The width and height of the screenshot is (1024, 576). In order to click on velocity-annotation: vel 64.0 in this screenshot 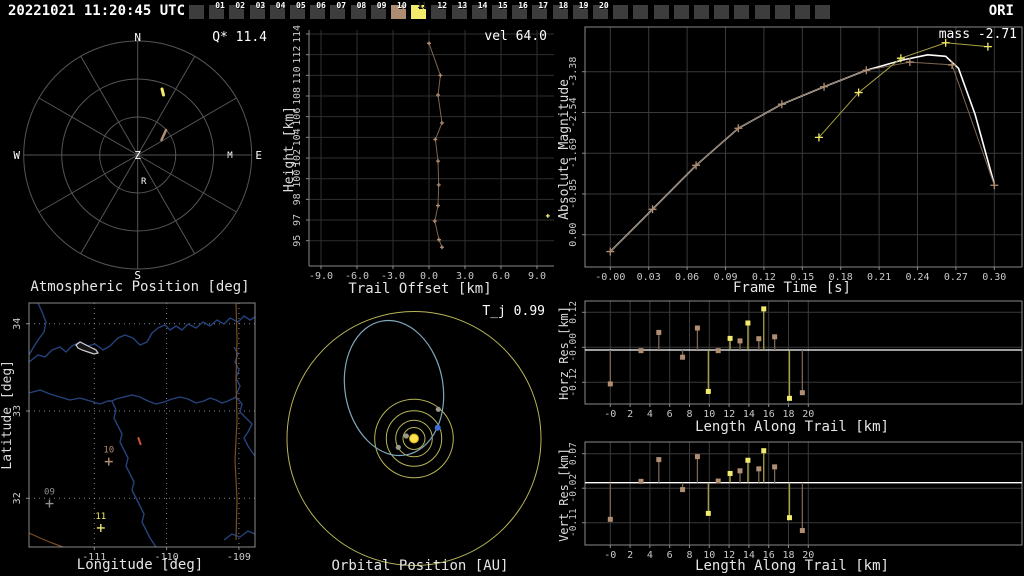, I will do `click(515, 36)`.